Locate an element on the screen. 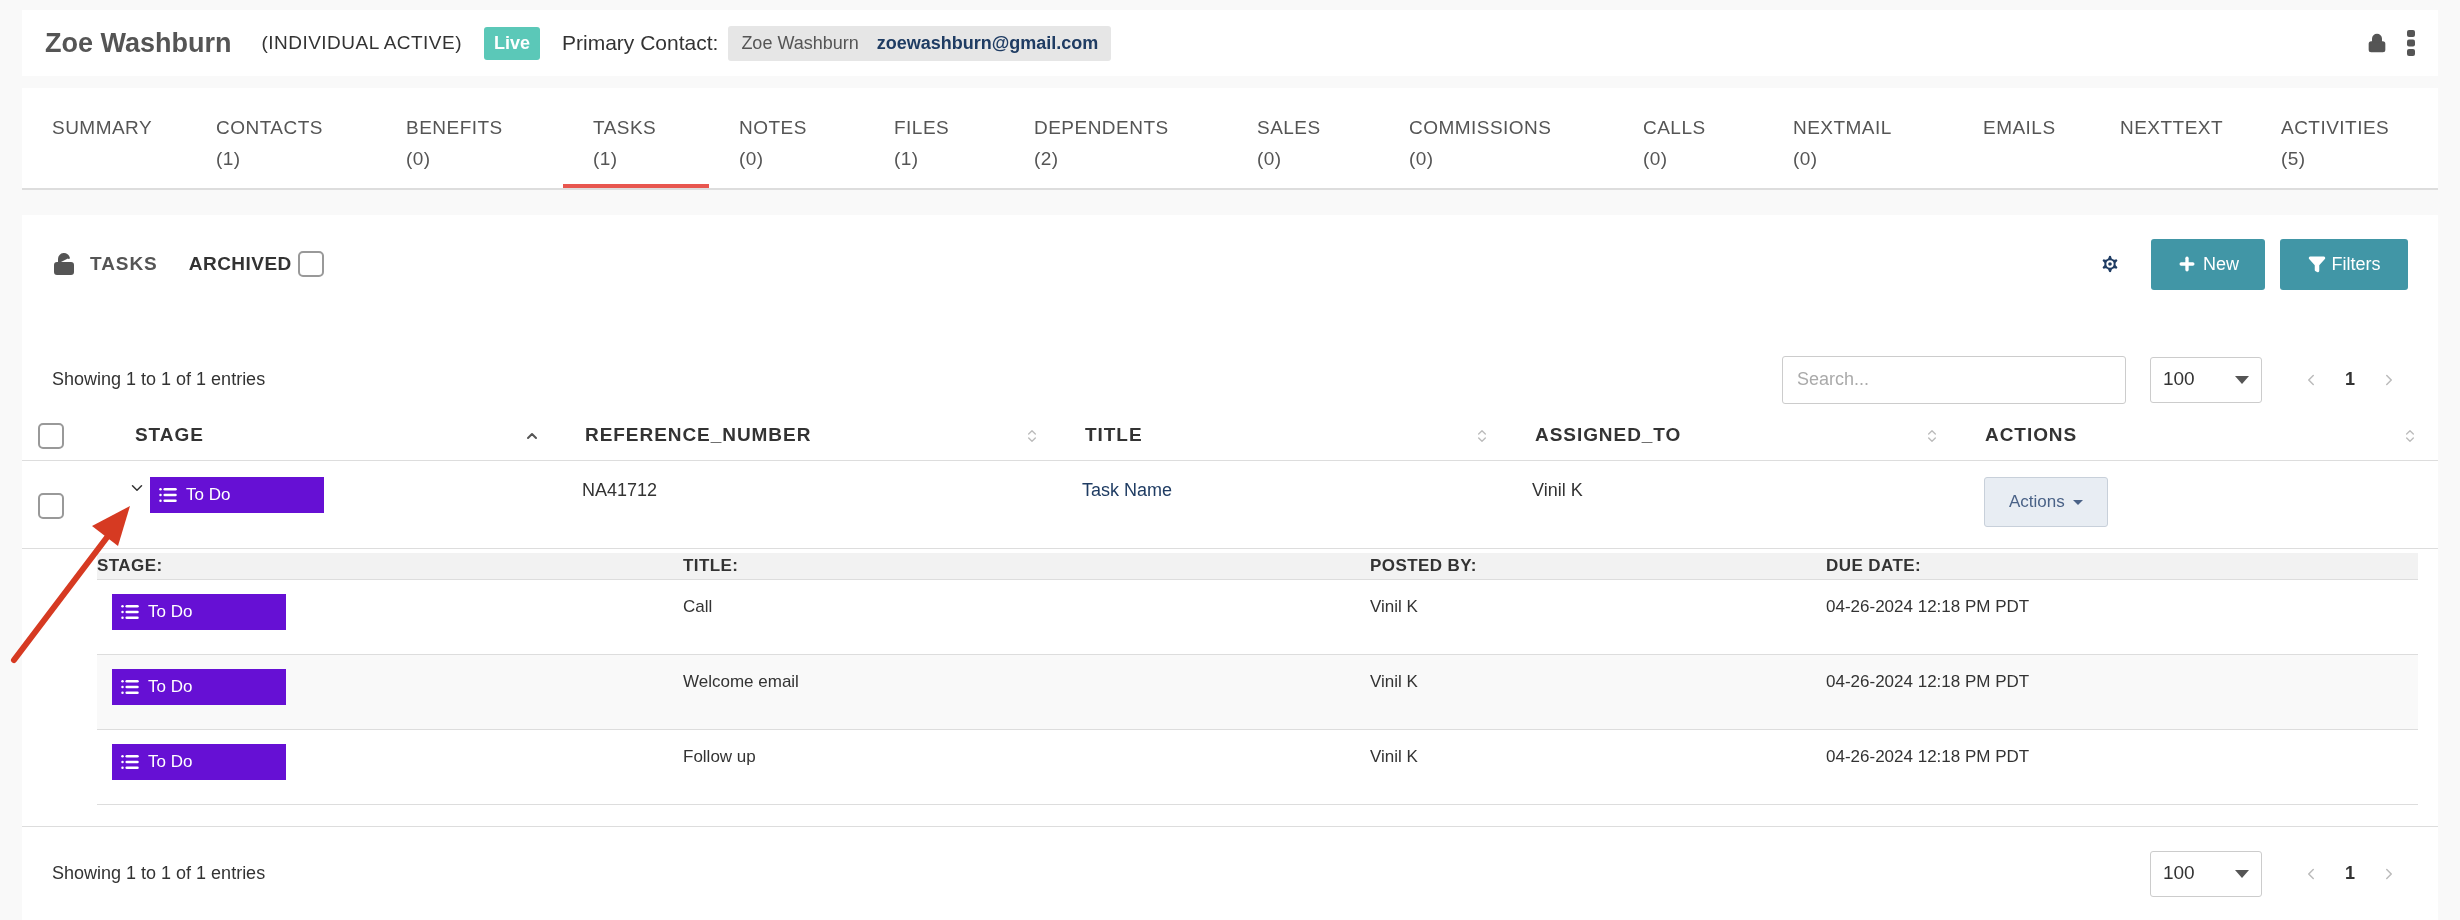  contact-type: (INDIVIDUAL ACTIVE) is located at coordinates (361, 42).